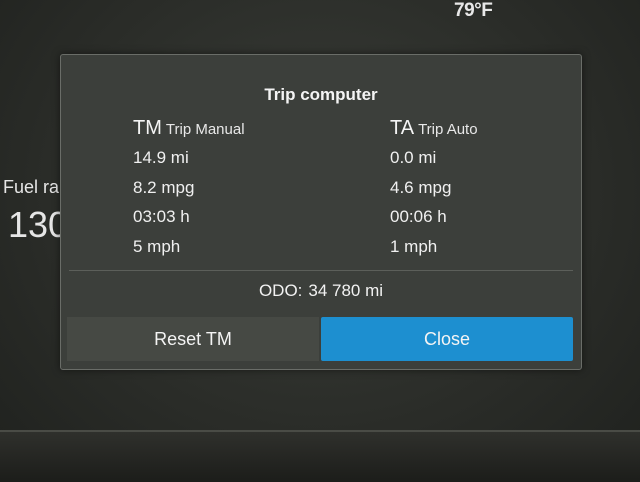 This screenshot has width=640, height=482. What do you see at coordinates (280, 290) in the screenshot?
I see `odometer-label: ODO:` at bounding box center [280, 290].